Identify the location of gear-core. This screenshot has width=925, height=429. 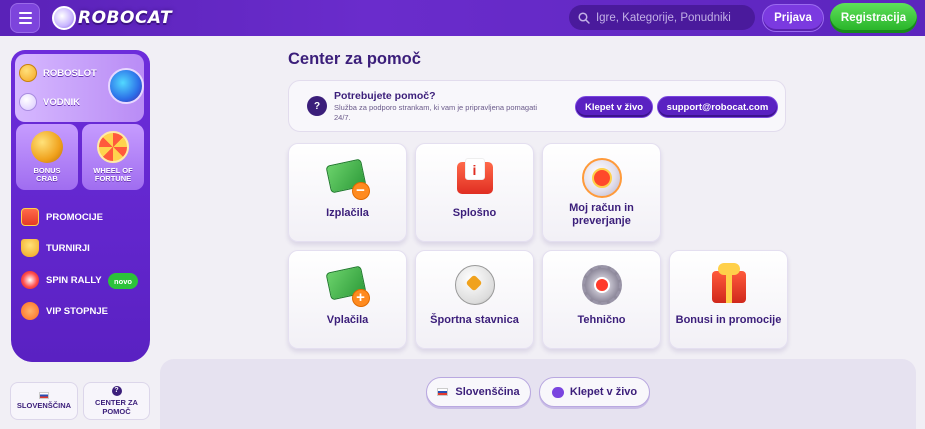
(601, 285).